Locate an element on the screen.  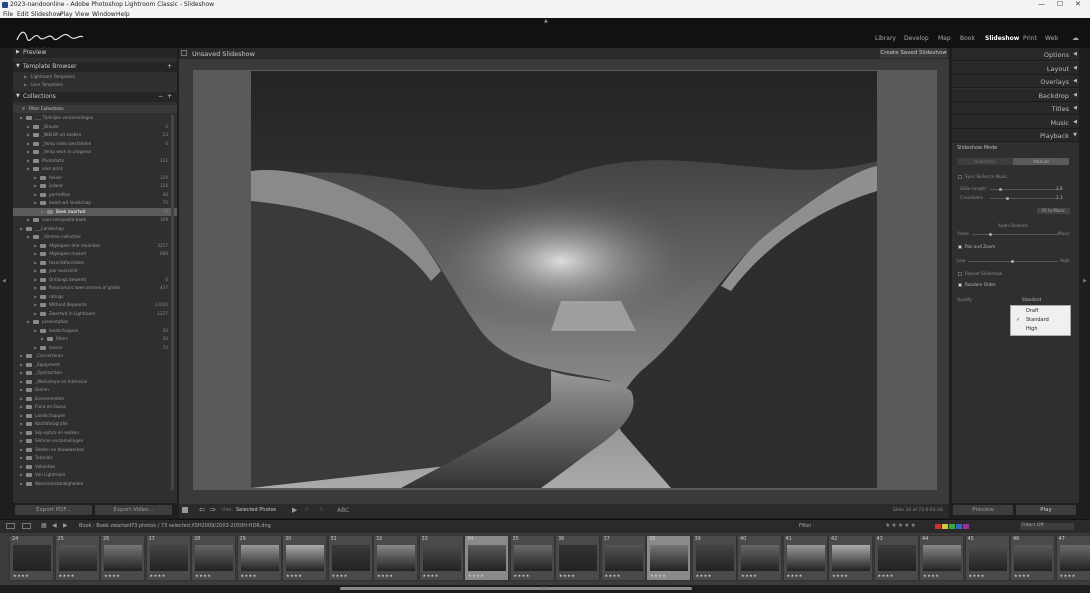
collection-row: ▶ macro 74 is located at coordinates (95, 348).